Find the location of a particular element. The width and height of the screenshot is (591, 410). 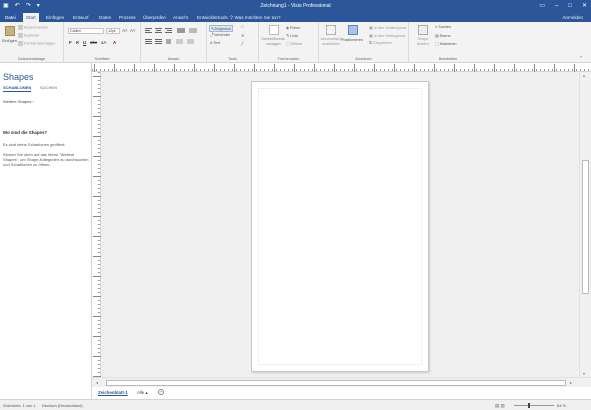

position-button: Positionieren is located at coordinates (352, 40).